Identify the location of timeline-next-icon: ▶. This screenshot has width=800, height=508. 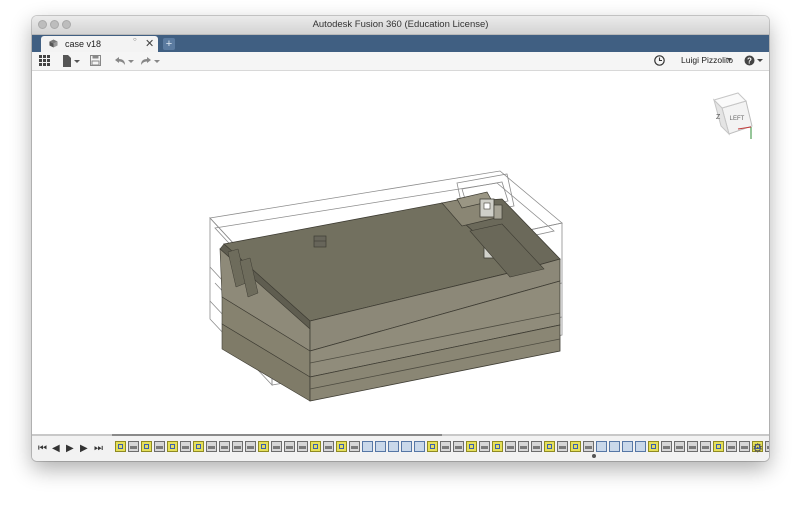
(84, 448).